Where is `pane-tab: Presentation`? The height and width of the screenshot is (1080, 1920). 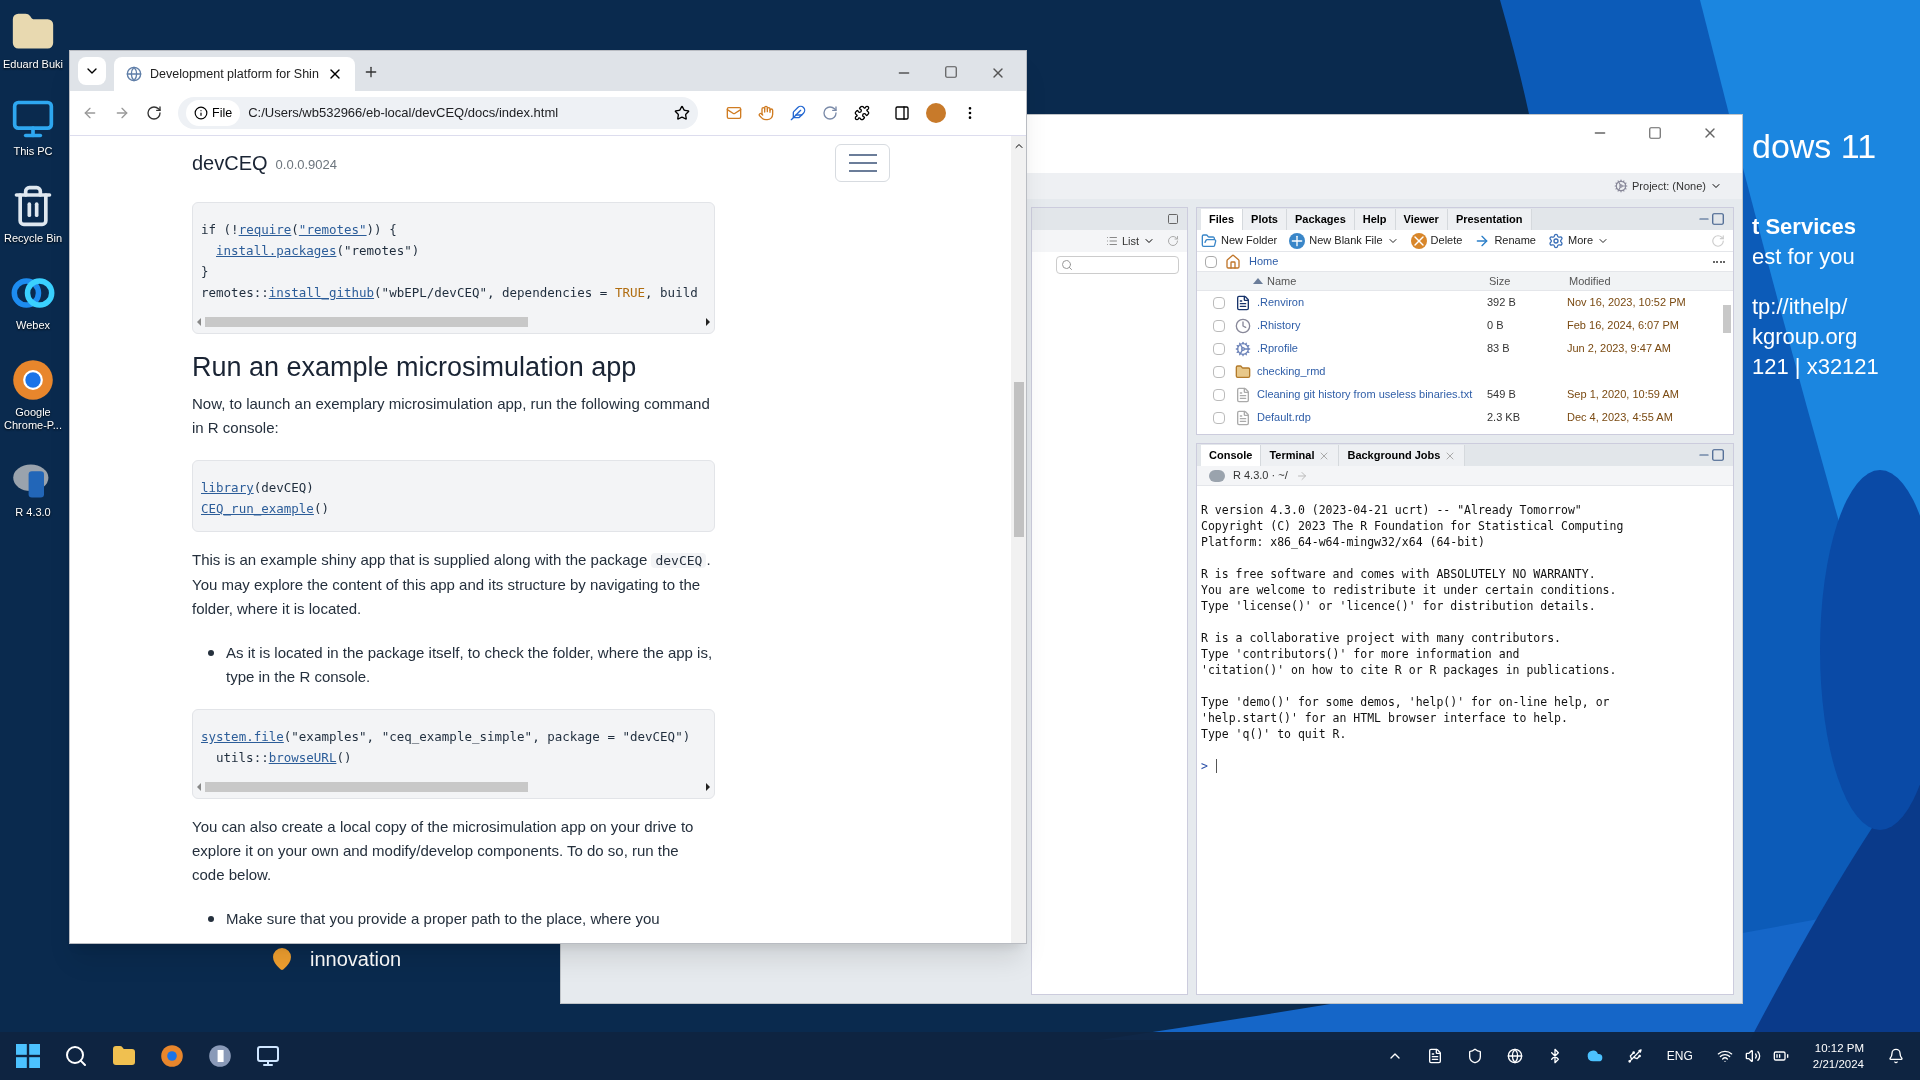
pane-tab: Presentation is located at coordinates (1489, 219).